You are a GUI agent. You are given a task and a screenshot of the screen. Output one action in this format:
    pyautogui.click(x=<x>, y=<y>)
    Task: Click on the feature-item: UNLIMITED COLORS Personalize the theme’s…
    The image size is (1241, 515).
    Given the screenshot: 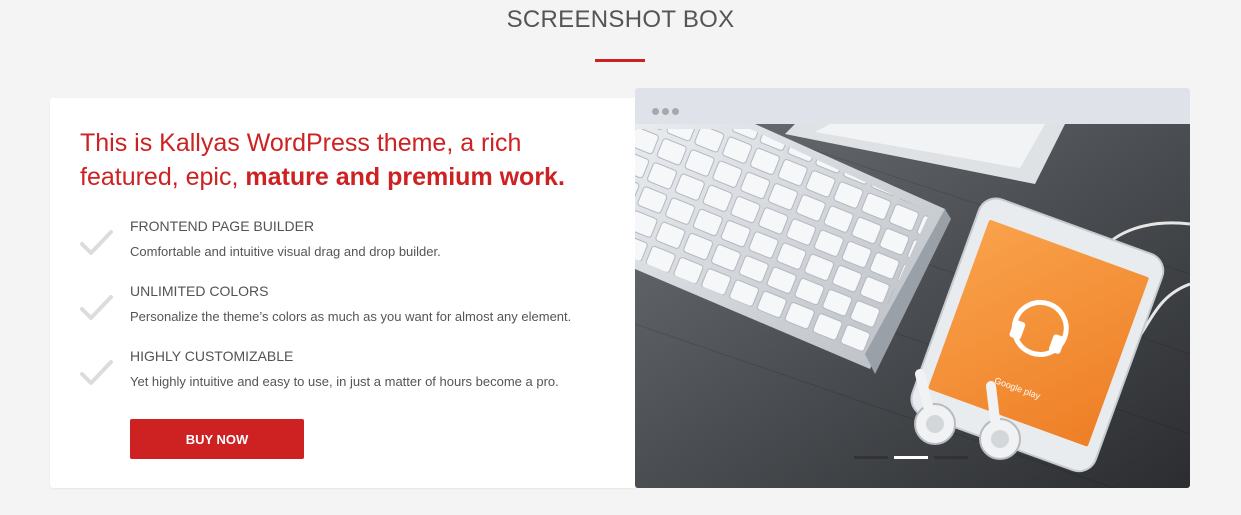 What is the action you would take?
    pyautogui.click(x=350, y=309)
    